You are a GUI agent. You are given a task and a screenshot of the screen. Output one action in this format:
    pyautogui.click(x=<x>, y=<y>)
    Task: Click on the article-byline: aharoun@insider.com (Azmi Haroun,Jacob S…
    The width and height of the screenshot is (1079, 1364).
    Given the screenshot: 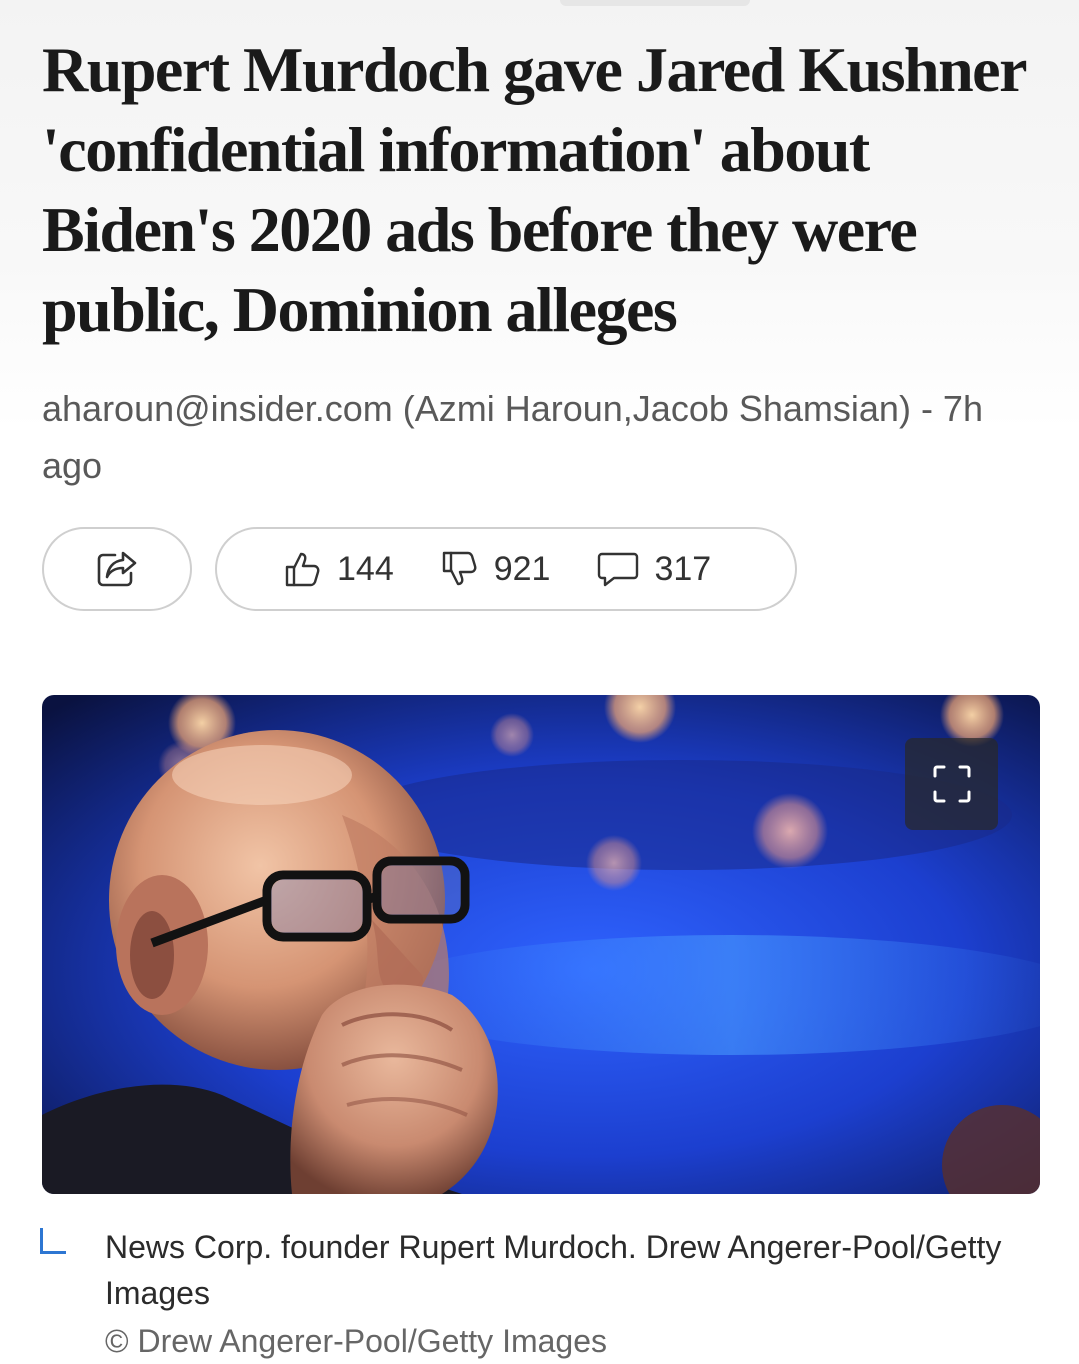 What is the action you would take?
    pyautogui.click(x=512, y=437)
    